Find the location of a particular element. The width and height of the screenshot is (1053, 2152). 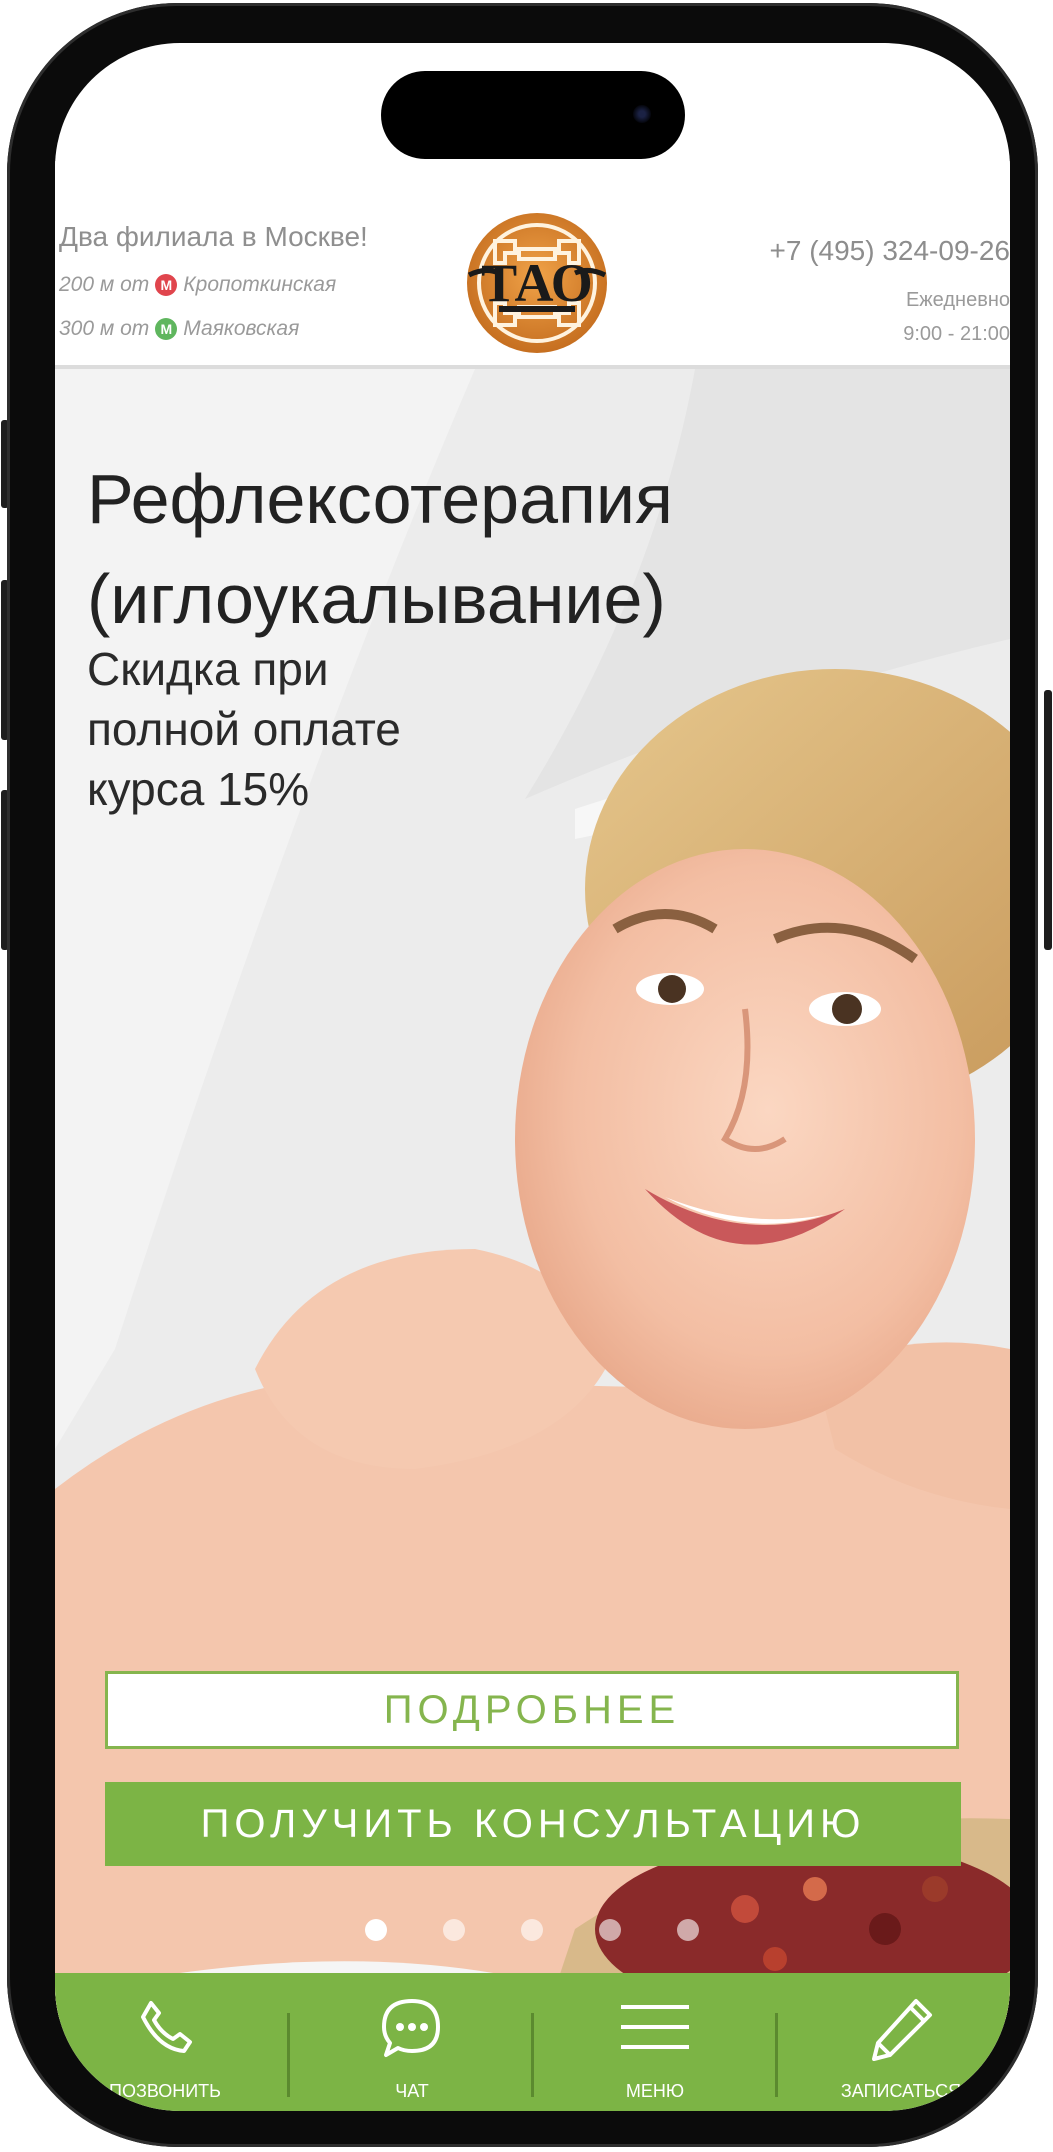

hero-title: Рефлексотерапия (иглоукалывание) is located at coordinates (380, 549).